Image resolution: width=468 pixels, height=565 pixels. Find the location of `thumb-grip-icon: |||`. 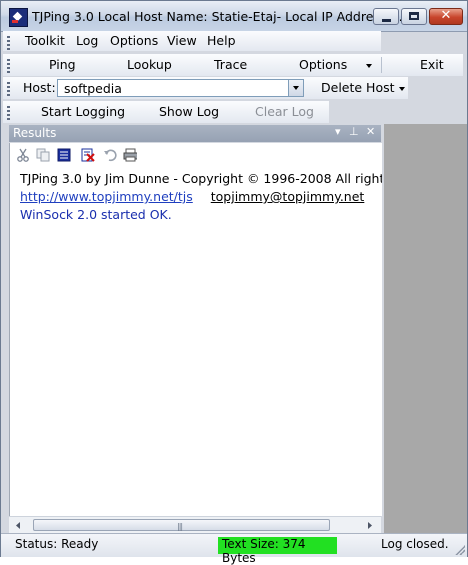

thumb-grip-icon: ||| is located at coordinates (180, 526).